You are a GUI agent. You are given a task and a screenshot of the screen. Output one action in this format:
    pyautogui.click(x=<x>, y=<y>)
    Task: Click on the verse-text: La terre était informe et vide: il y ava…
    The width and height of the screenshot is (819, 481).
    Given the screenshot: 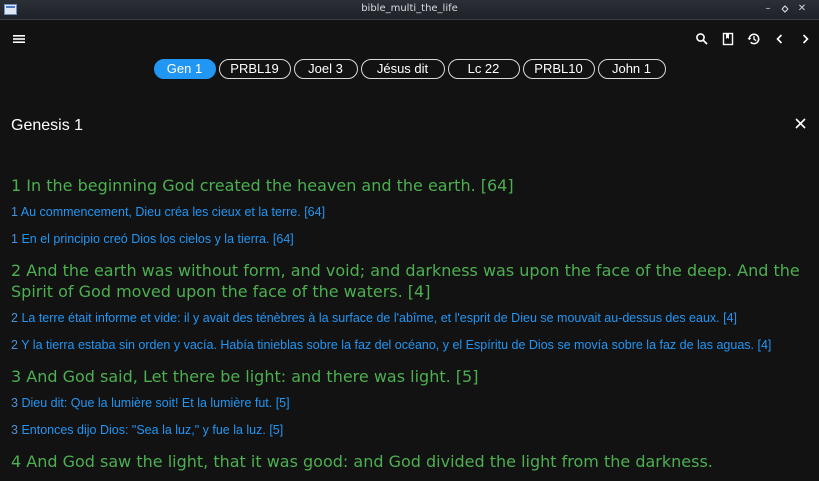 What is the action you would take?
    pyautogui.click(x=379, y=318)
    